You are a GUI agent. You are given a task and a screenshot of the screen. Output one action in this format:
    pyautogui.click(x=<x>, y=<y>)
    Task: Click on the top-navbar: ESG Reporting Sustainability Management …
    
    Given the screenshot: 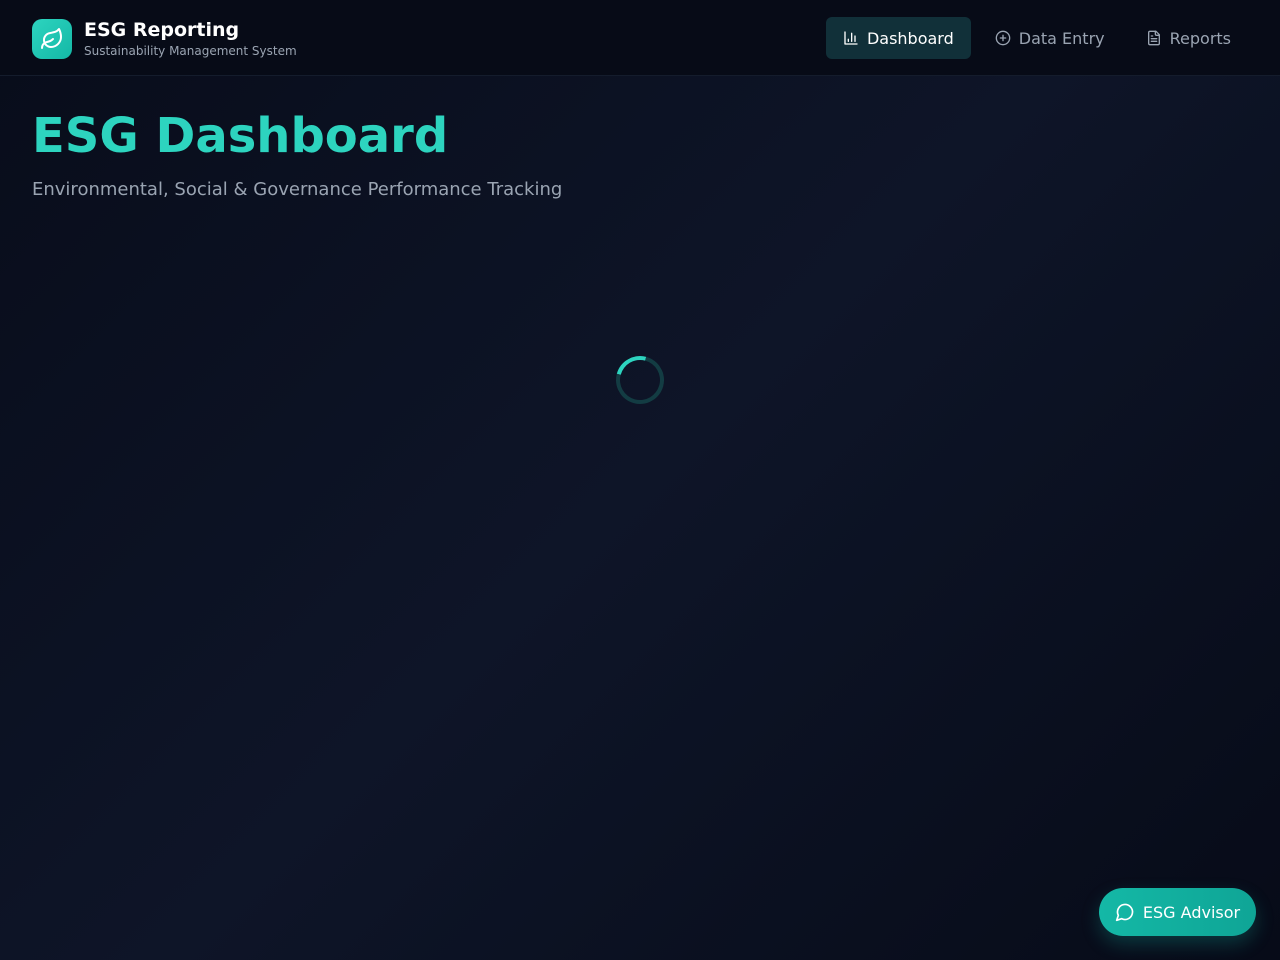 What is the action you would take?
    pyautogui.click(x=640, y=38)
    